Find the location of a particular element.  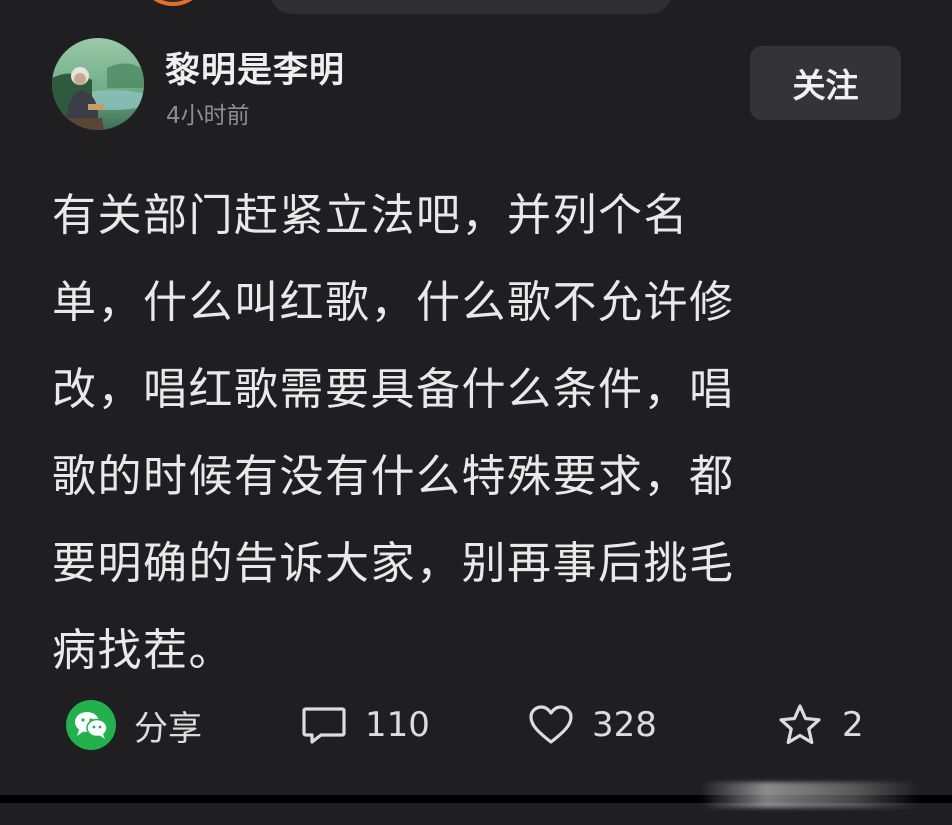

post-line: 歌的时候有没有什么特殊要求，都 is located at coordinates (393, 476).